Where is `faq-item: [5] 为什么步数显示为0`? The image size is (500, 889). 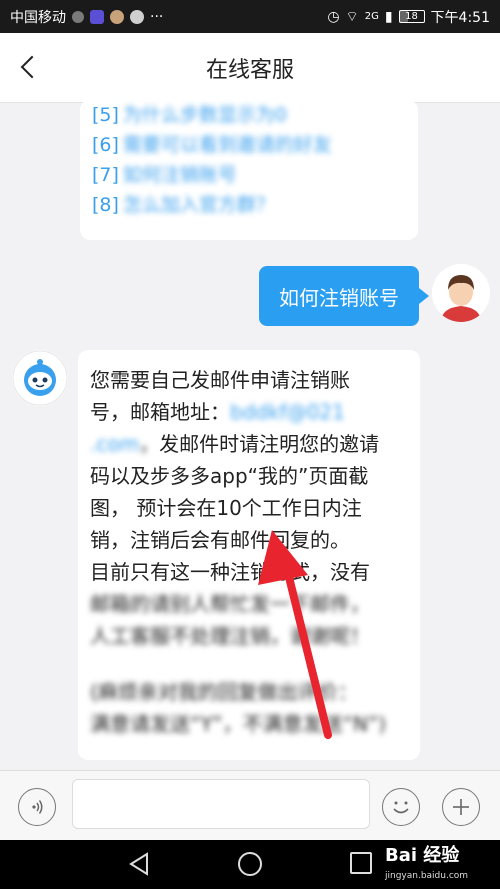
faq-item: [5] 为什么步数显示为0 is located at coordinates (249, 115).